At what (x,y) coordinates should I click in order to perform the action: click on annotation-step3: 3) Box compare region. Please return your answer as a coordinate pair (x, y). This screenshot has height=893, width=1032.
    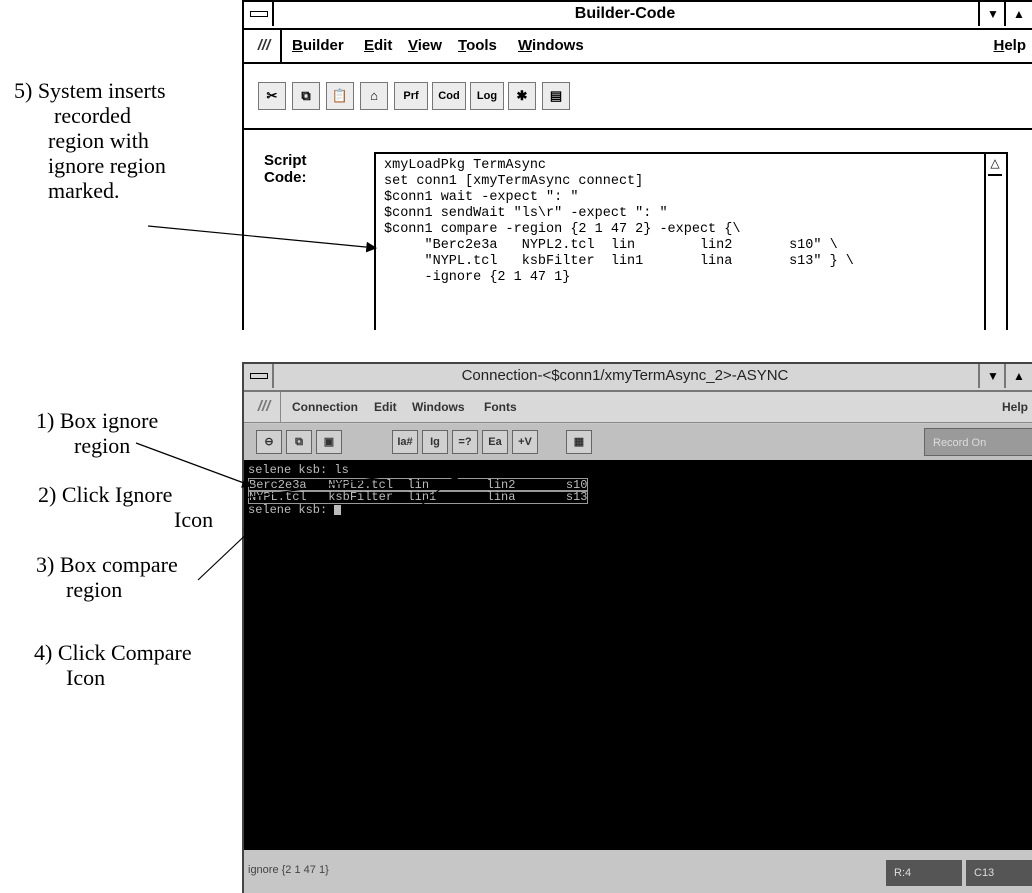
    Looking at the image, I should click on (107, 577).